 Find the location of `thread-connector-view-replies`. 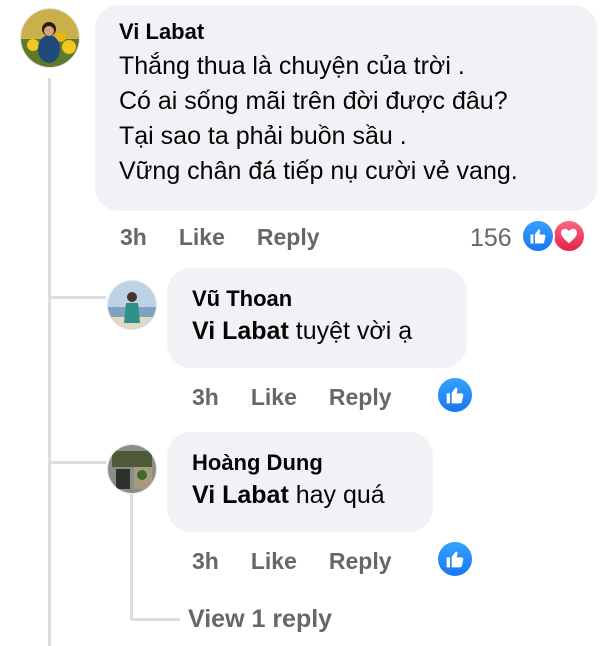

thread-connector-view-replies is located at coordinates (155, 619).